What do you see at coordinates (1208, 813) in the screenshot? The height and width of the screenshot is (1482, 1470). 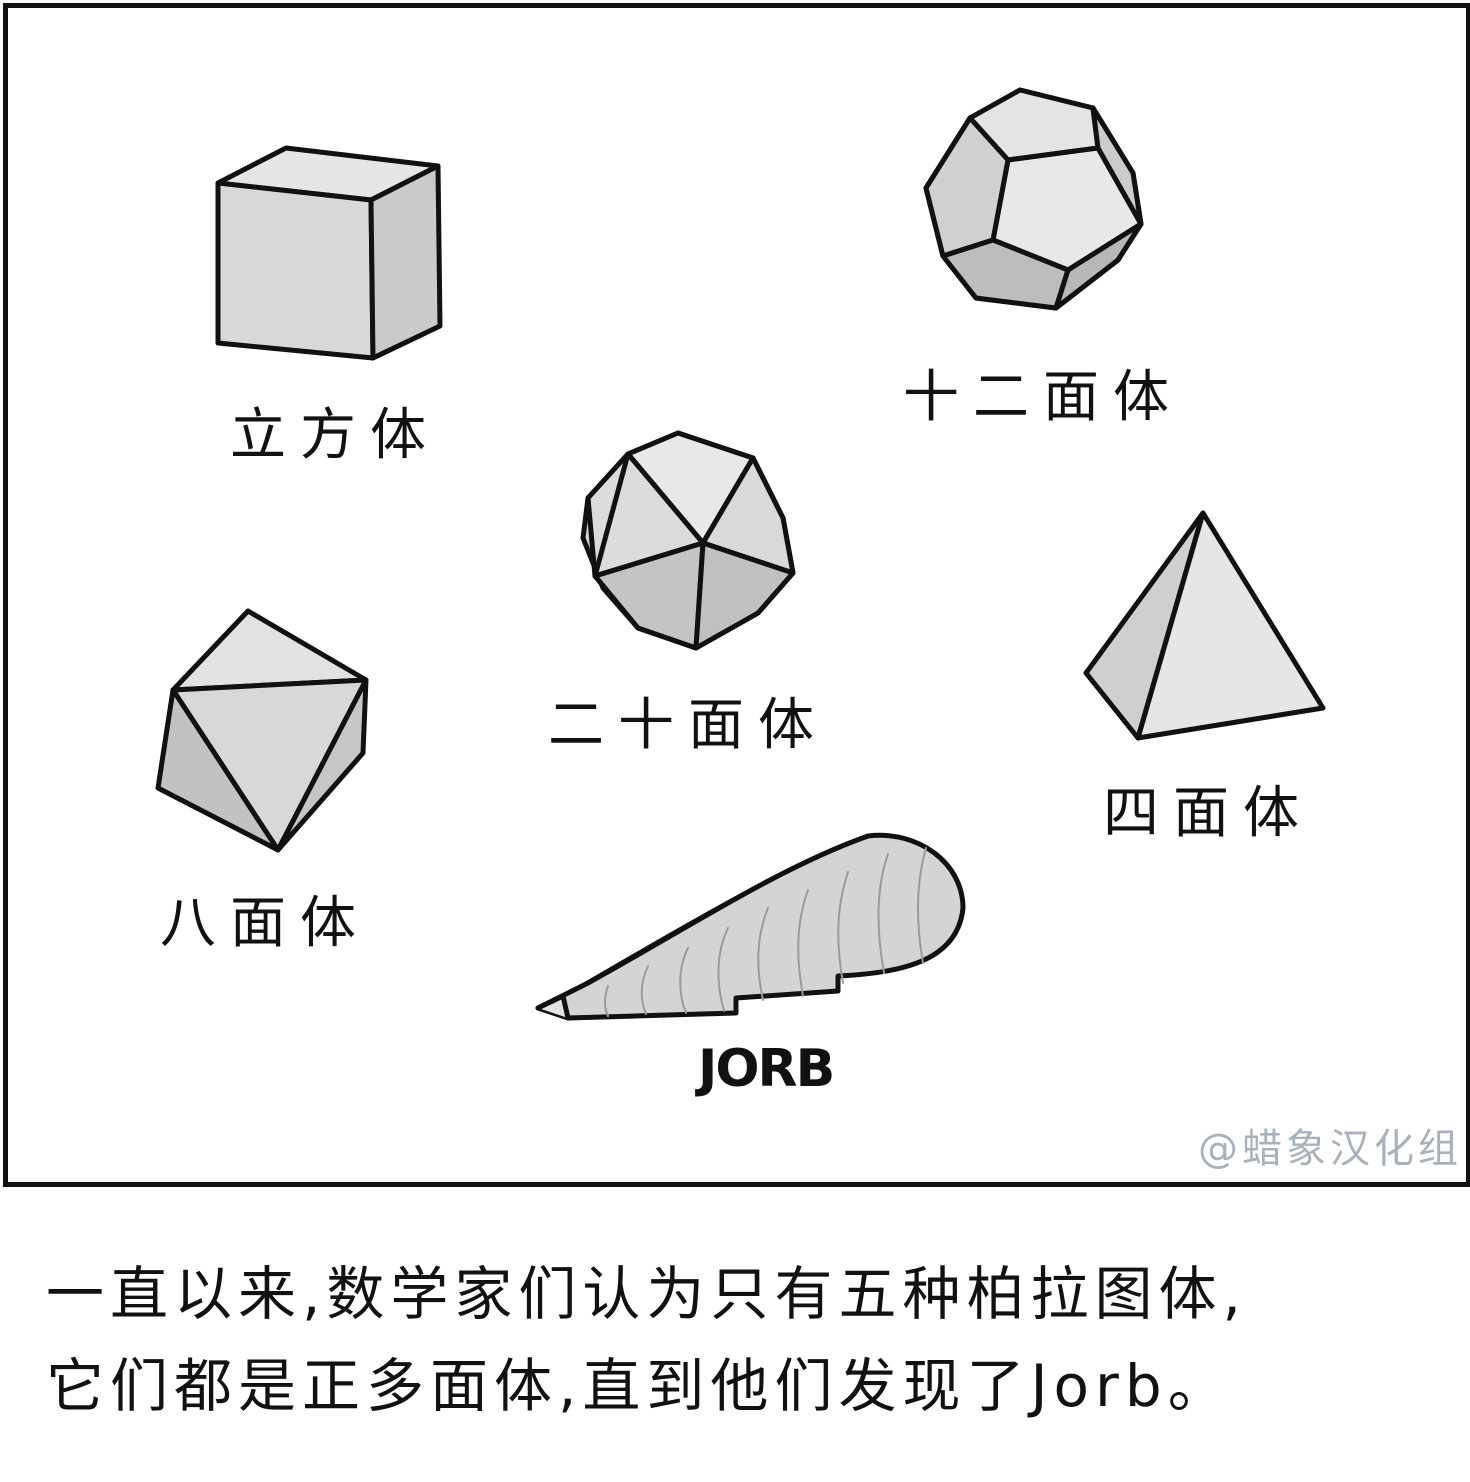 I see `tetrahedron-label: 四面体` at bounding box center [1208, 813].